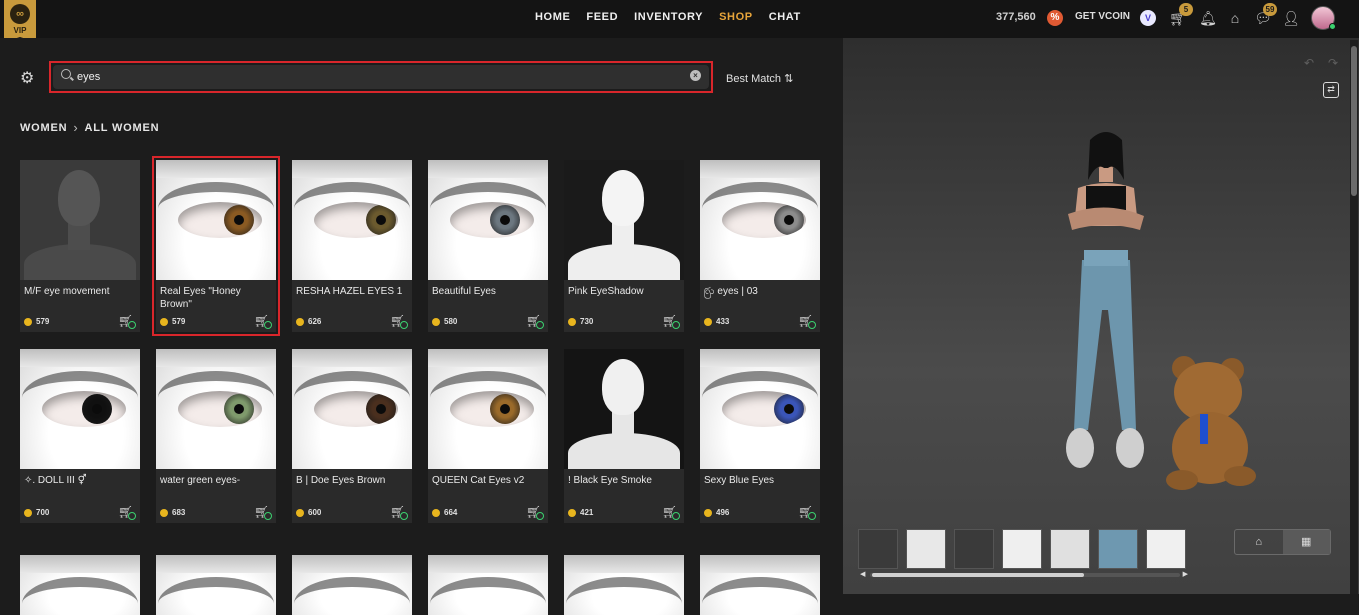 The height and width of the screenshot is (615, 1359). Describe the element at coordinates (1024, 574) in the screenshot. I see `thumbs-scrollbar: ◀ ▶` at that location.